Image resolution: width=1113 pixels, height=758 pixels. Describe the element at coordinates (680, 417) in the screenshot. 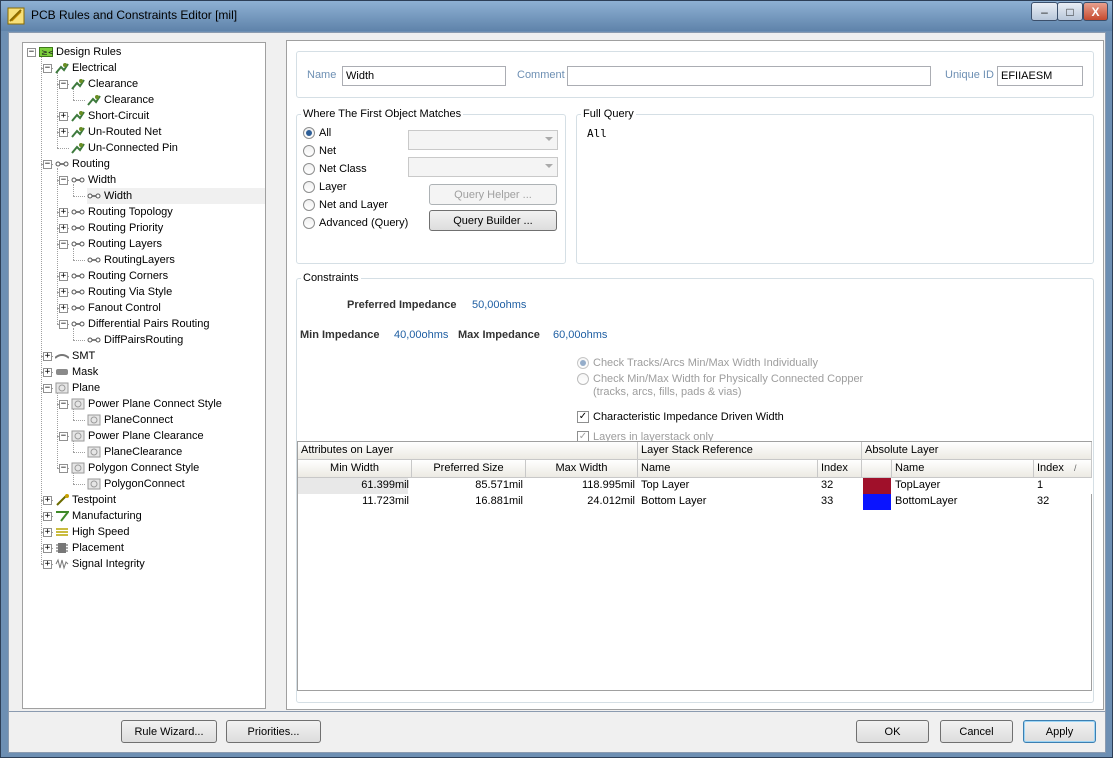

I see `impedance-driven-checkbox: ✓ Characteristic Impedance Driven Width` at that location.